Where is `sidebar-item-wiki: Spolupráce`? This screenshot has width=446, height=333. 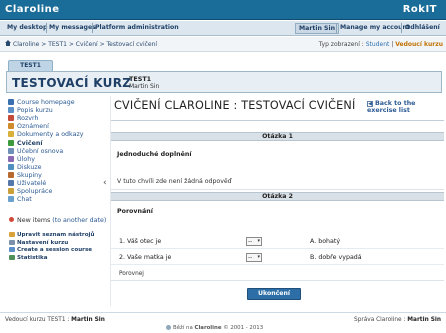 sidebar-item-wiki: Spolupráce is located at coordinates (30, 192).